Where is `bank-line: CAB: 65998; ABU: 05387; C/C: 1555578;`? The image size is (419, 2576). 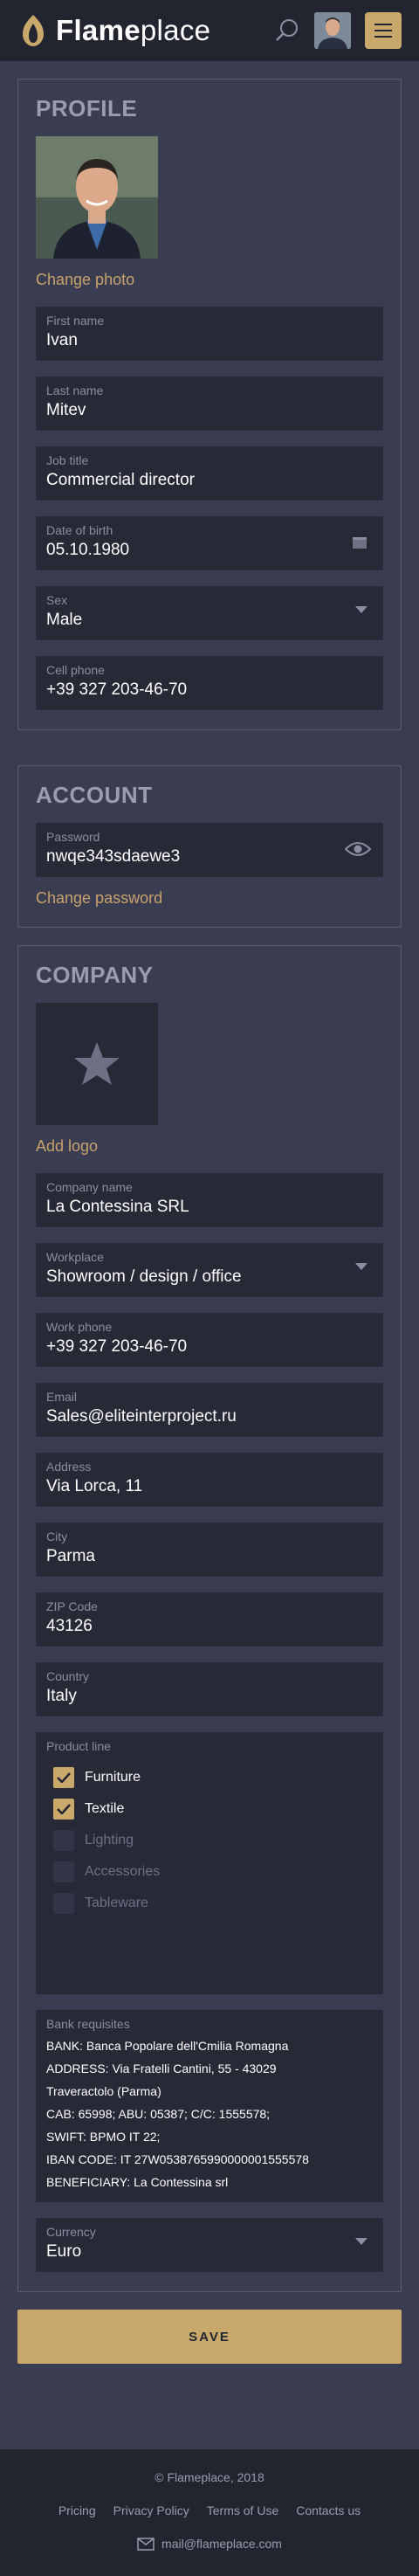
bank-line: CAB: 65998; ABU: 05387; C/C: 1555578; is located at coordinates (158, 2114).